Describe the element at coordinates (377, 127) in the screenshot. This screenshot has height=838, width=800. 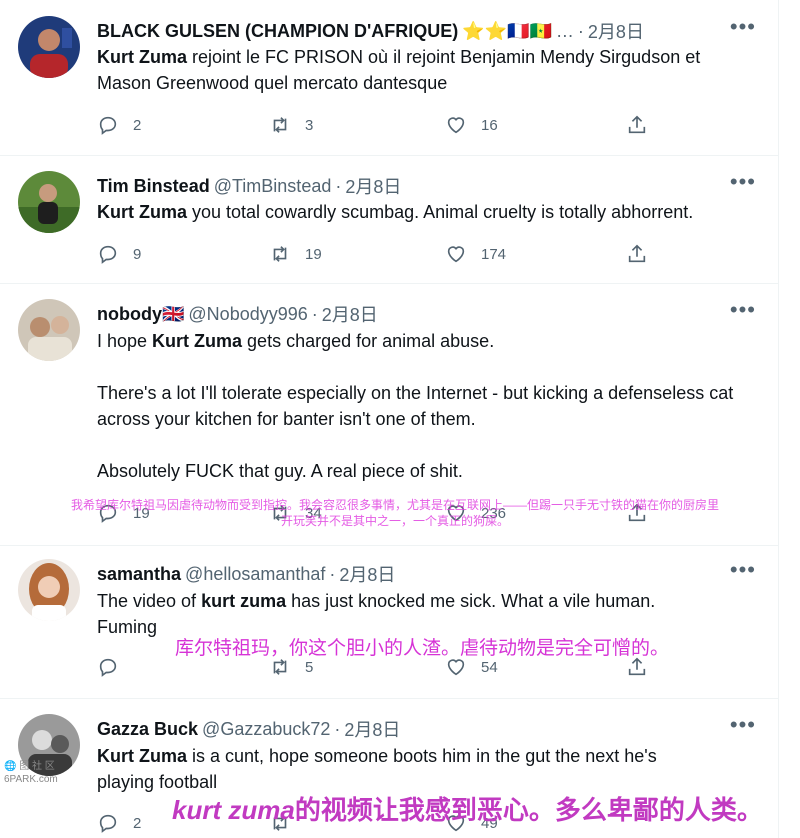
I see `tweet-actions: 2 3 16` at that location.